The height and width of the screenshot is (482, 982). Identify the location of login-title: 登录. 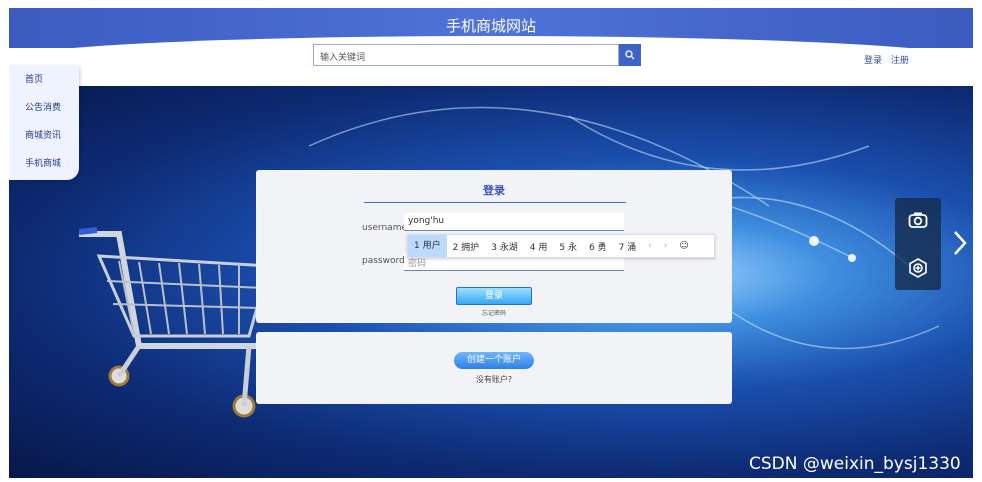
(494, 190).